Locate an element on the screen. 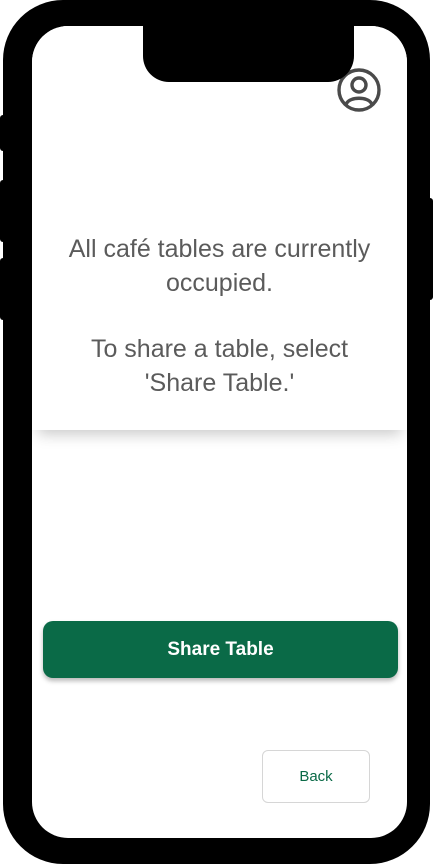 The height and width of the screenshot is (864, 433). occupied-message: All café tables are currently occupied. is located at coordinates (219, 266).